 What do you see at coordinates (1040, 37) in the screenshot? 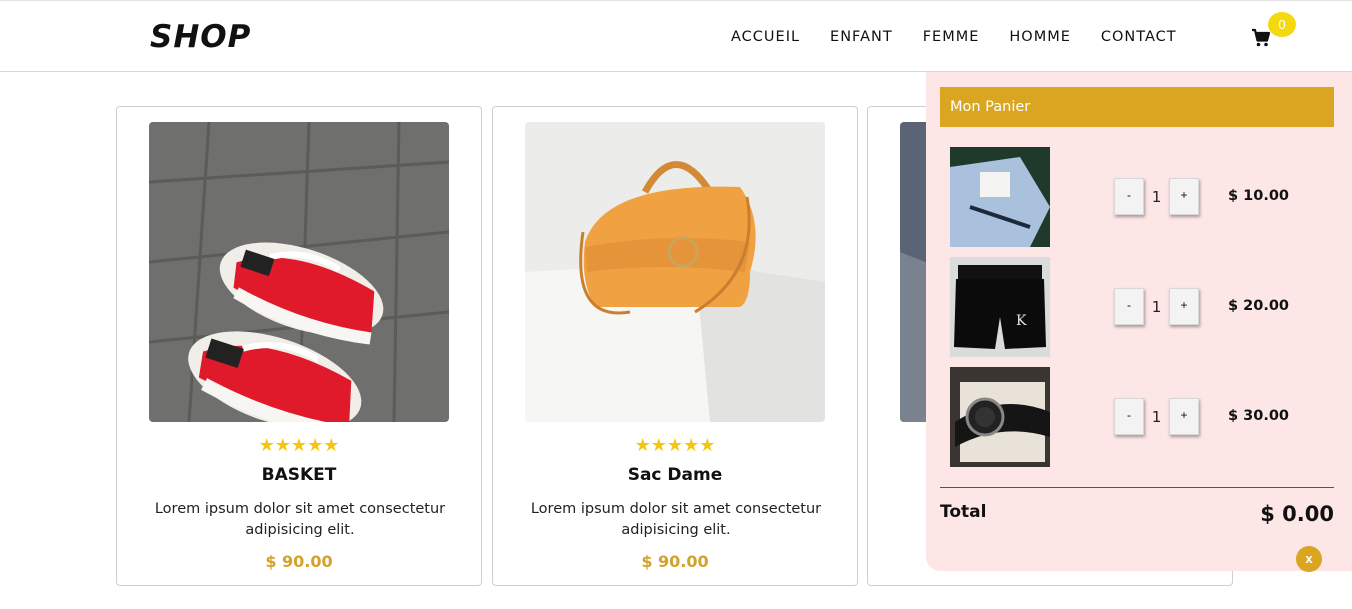
I see `nav-homme: HOMME` at bounding box center [1040, 37].